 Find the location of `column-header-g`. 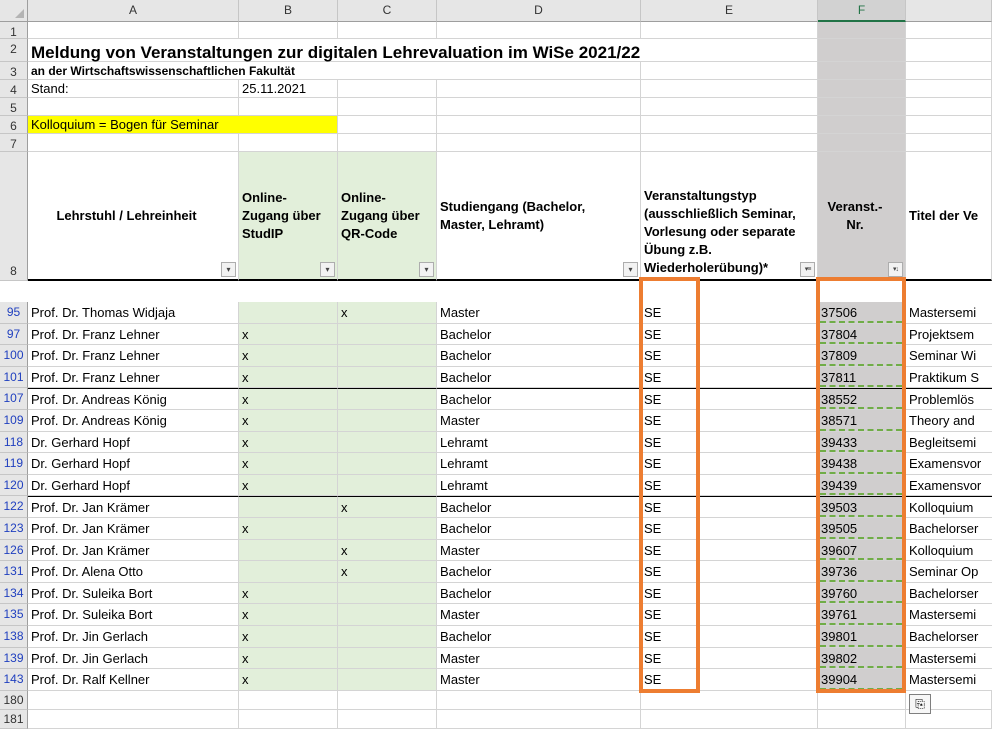

column-header-g is located at coordinates (949, 11).